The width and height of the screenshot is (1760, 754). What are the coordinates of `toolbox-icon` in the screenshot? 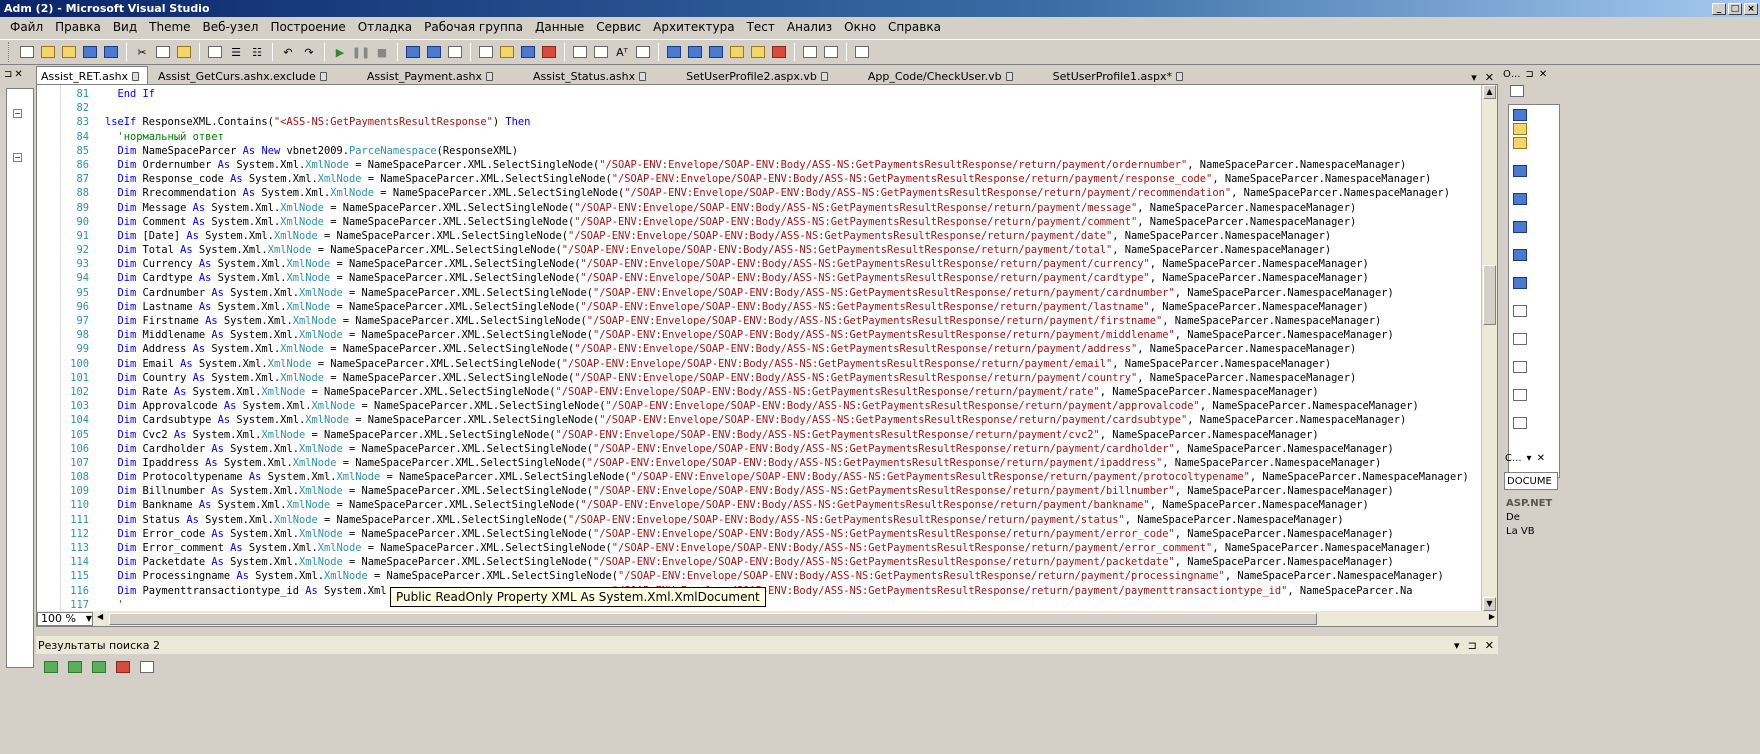 It's located at (528, 52).